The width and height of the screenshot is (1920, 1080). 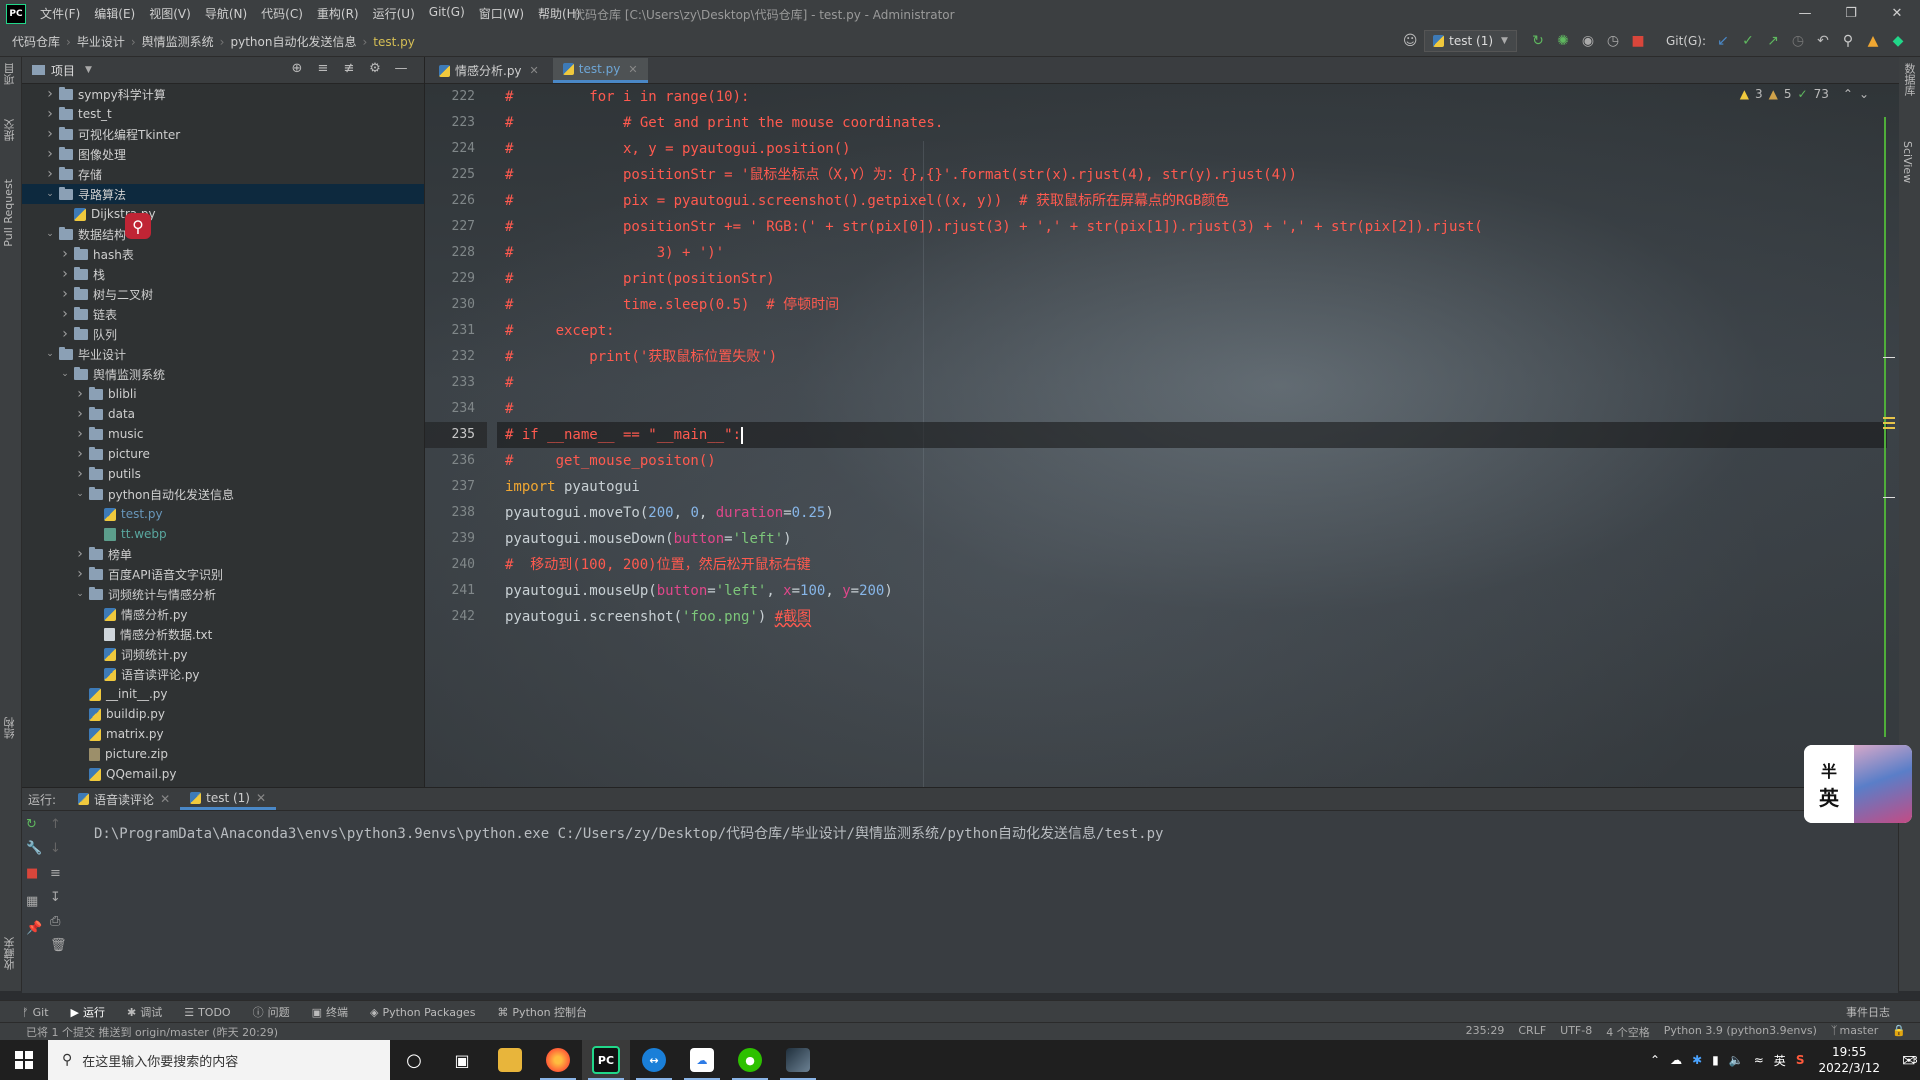 I want to click on tree-item: › 栈, so click(x=223, y=274).